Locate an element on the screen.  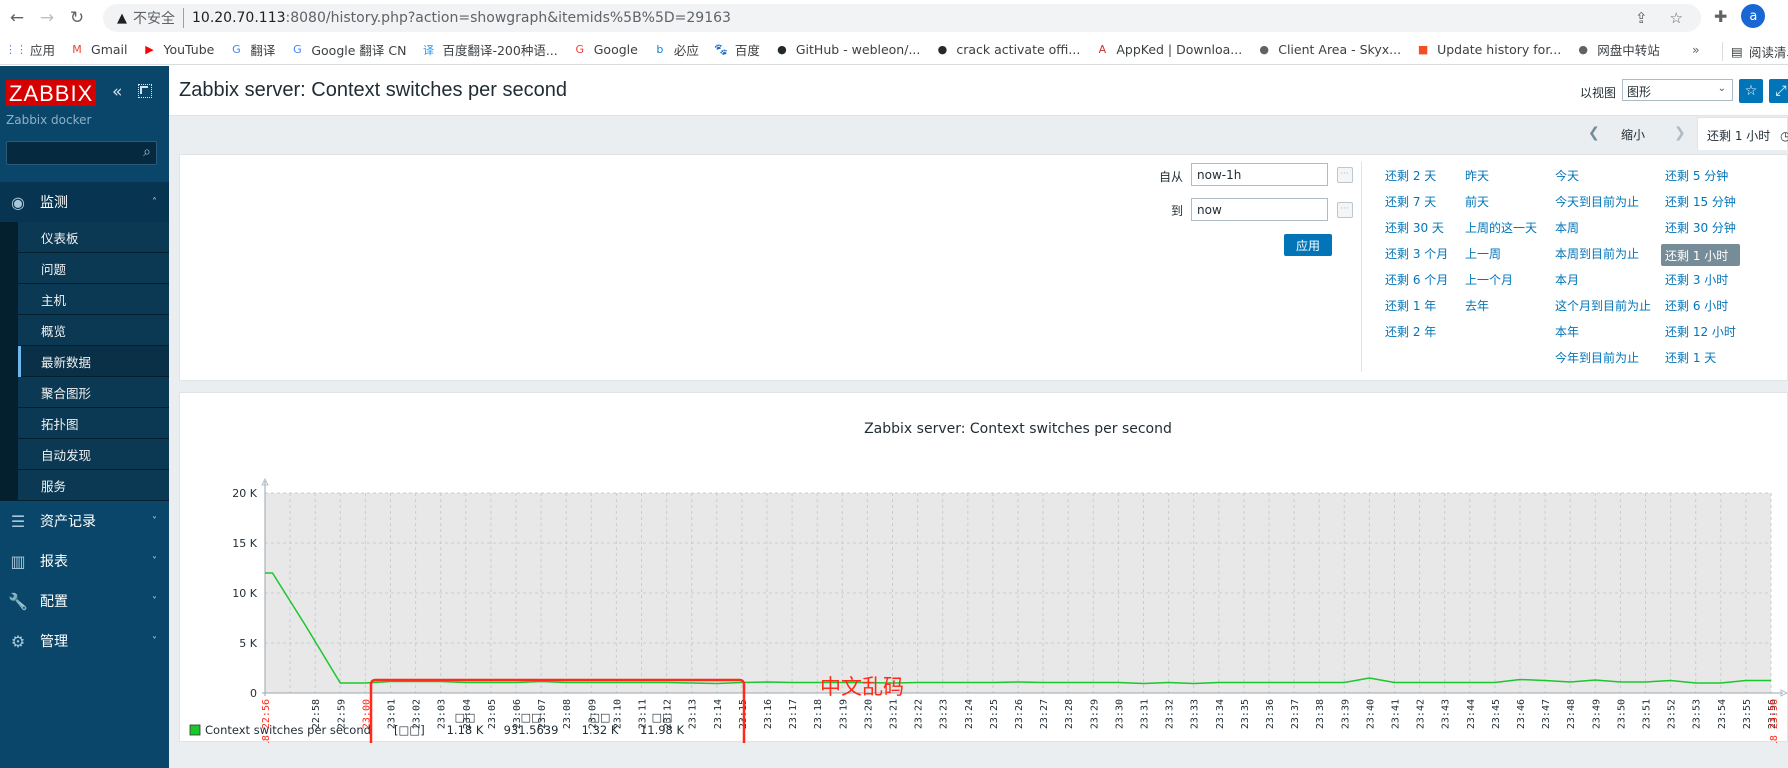
quick-range-link: 还剩 3 个月 is located at coordinates (1416, 257).